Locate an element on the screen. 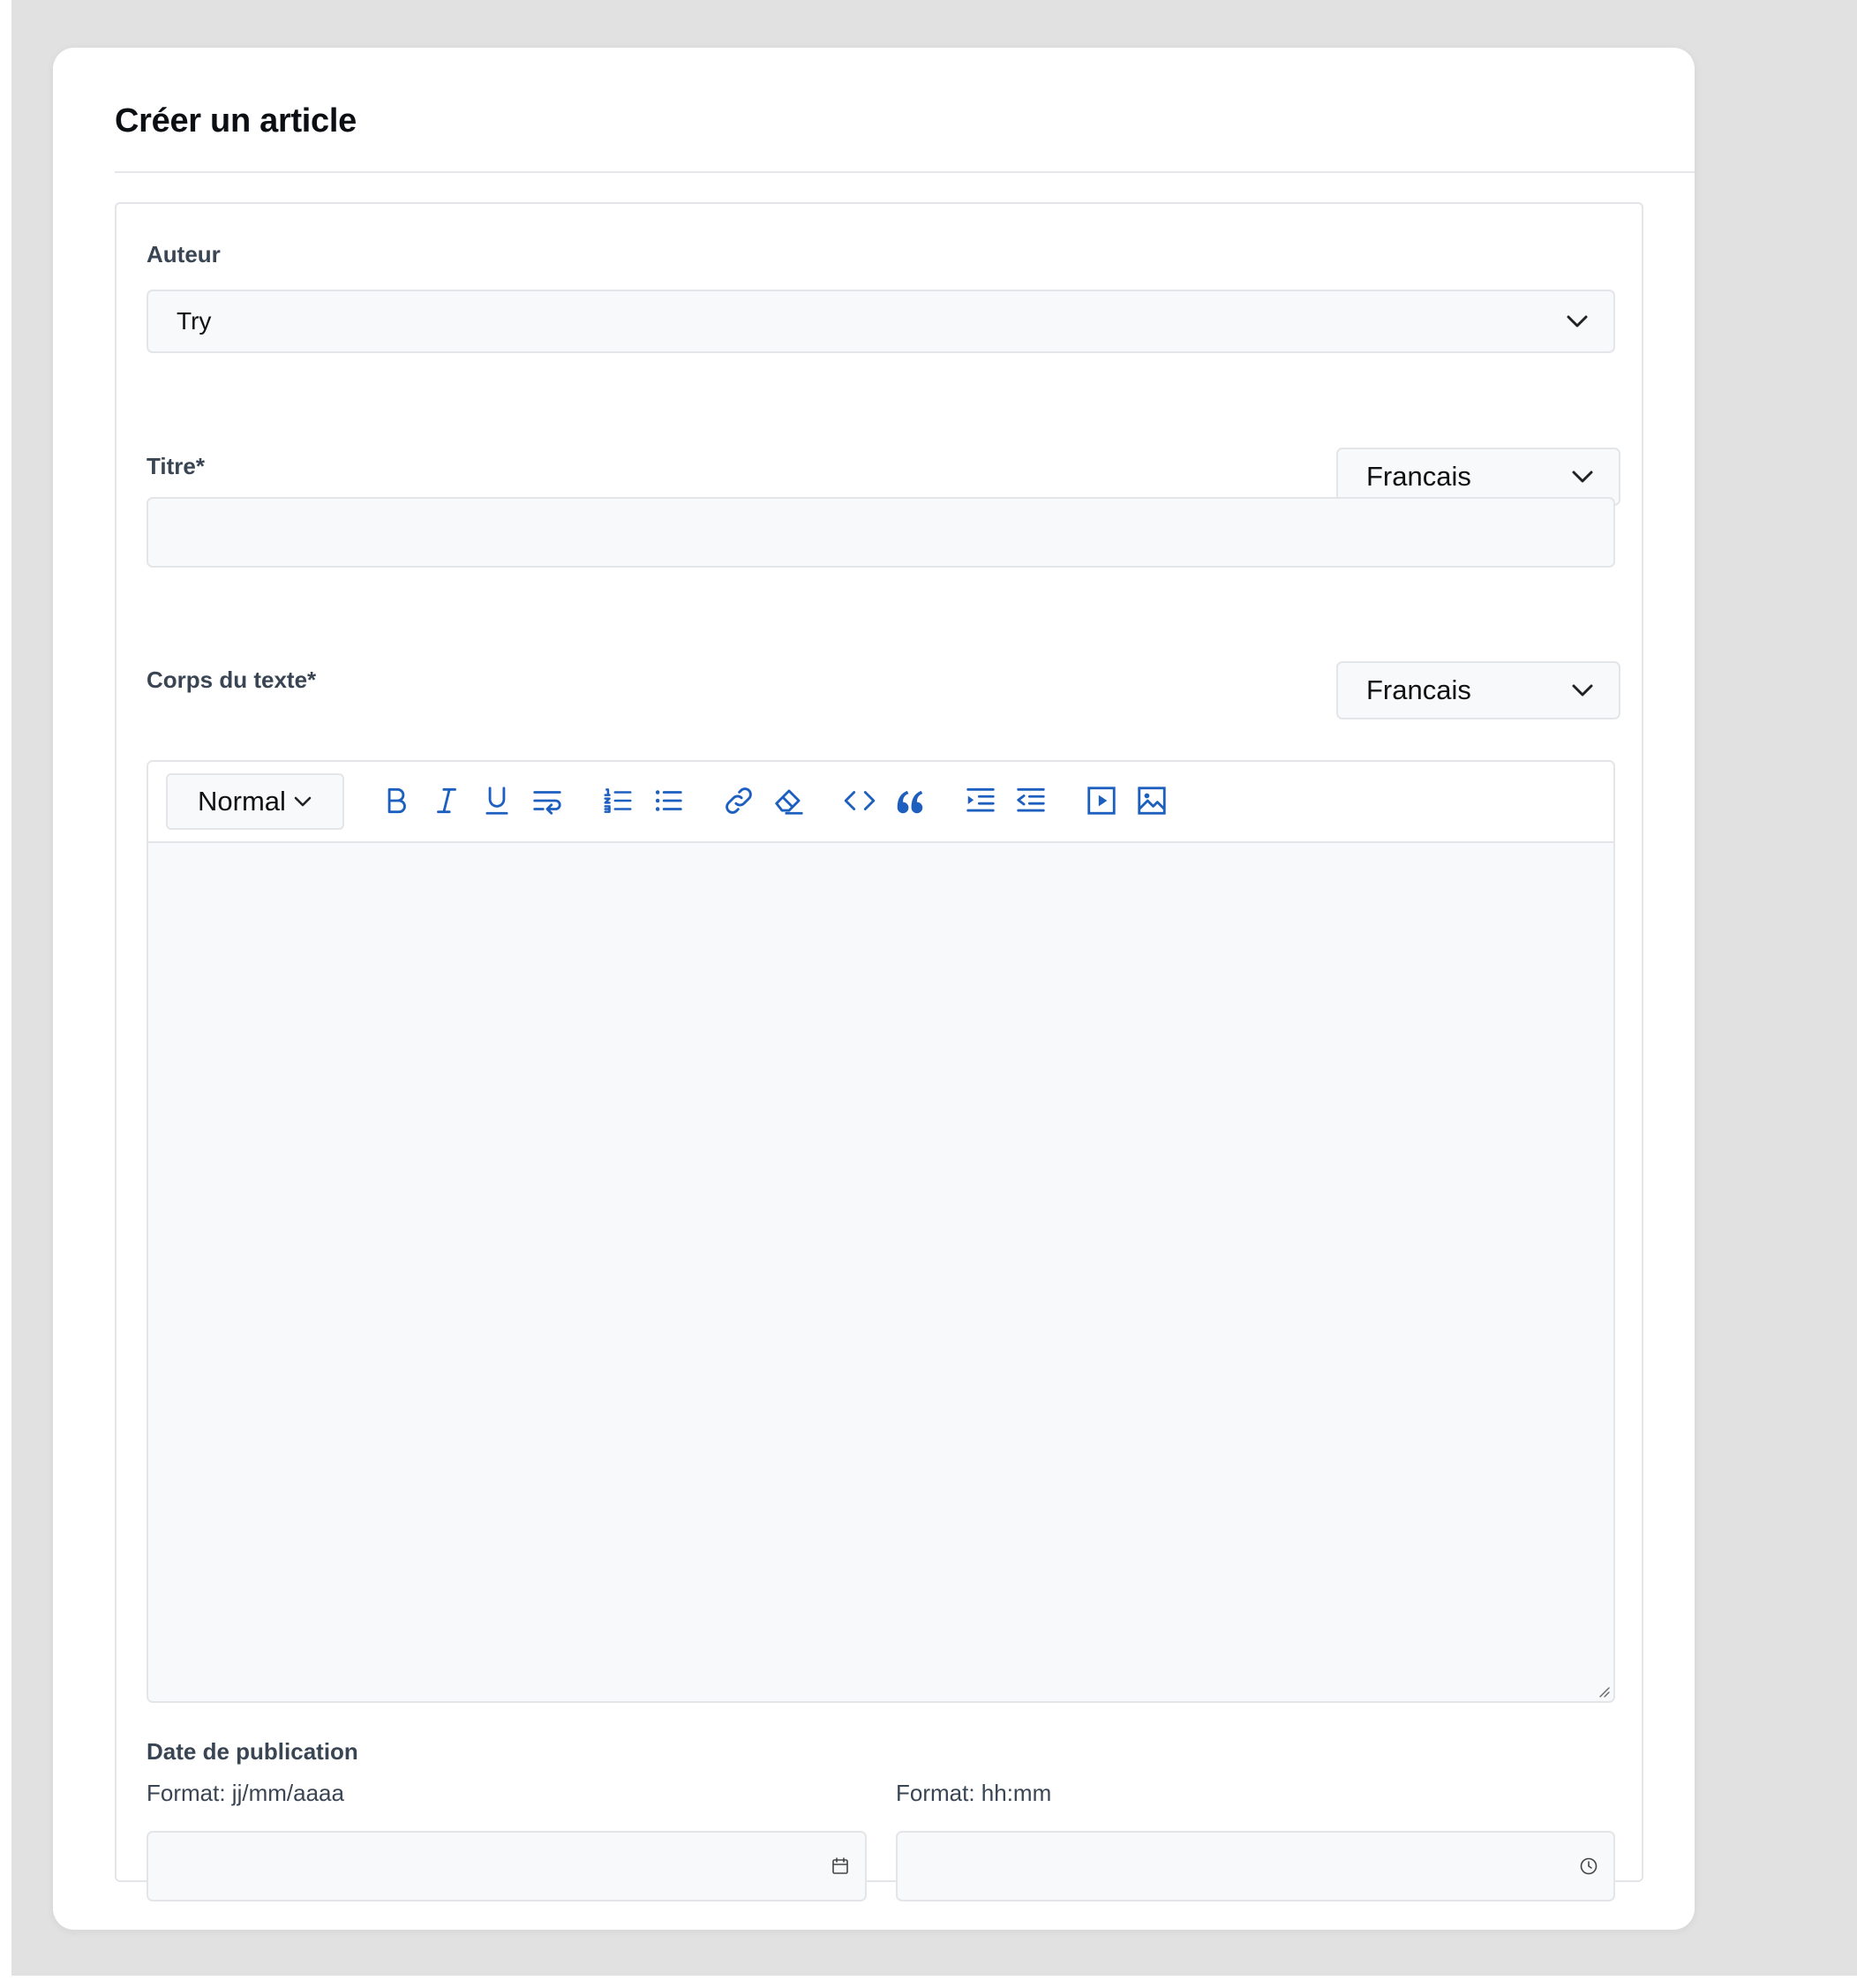 The width and height of the screenshot is (1857, 1988). publication-date-input is located at coordinates (507, 1866).